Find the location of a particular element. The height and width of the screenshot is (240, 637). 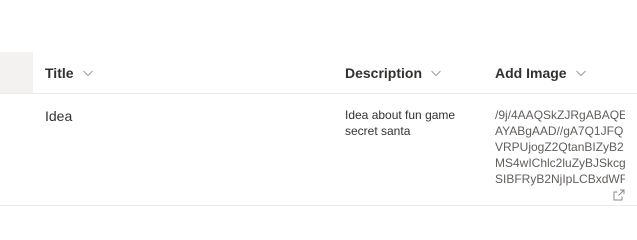

cell-description: Idea about fun game secret santa is located at coordinates (400, 123).